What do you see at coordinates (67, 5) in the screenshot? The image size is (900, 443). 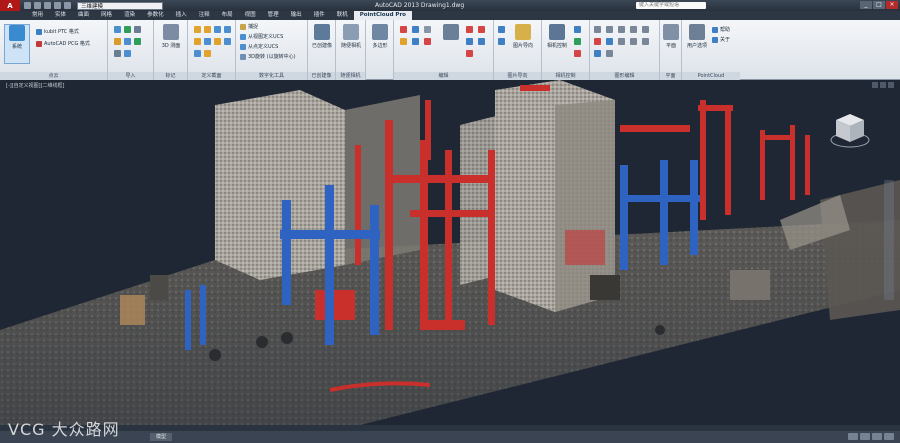 I see `redo-icon` at bounding box center [67, 5].